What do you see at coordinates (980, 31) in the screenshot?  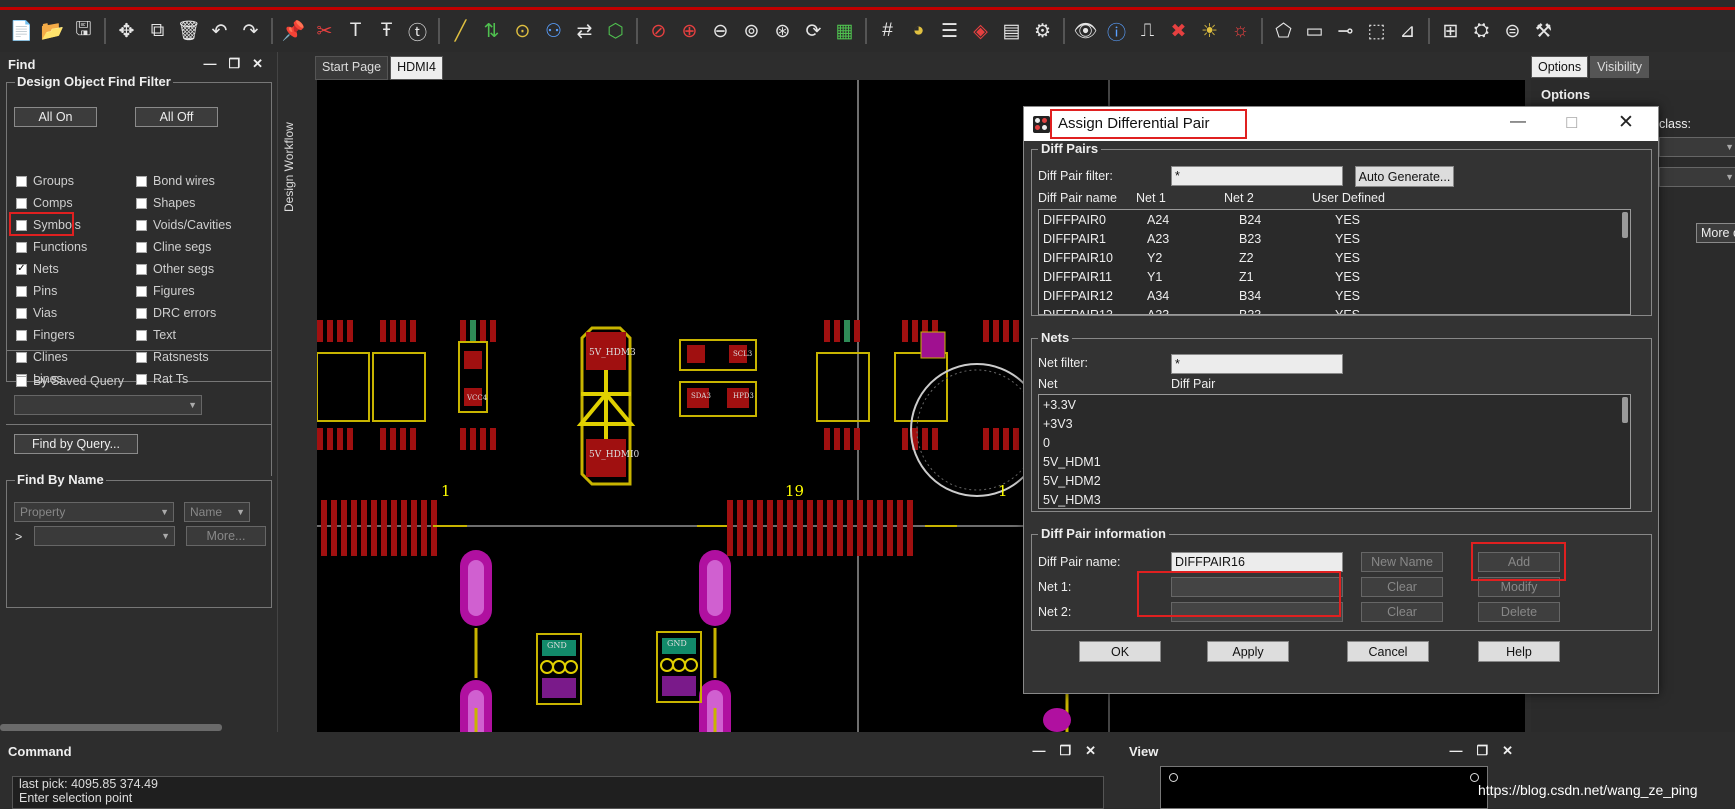 I see `stackup-icon: ◈` at bounding box center [980, 31].